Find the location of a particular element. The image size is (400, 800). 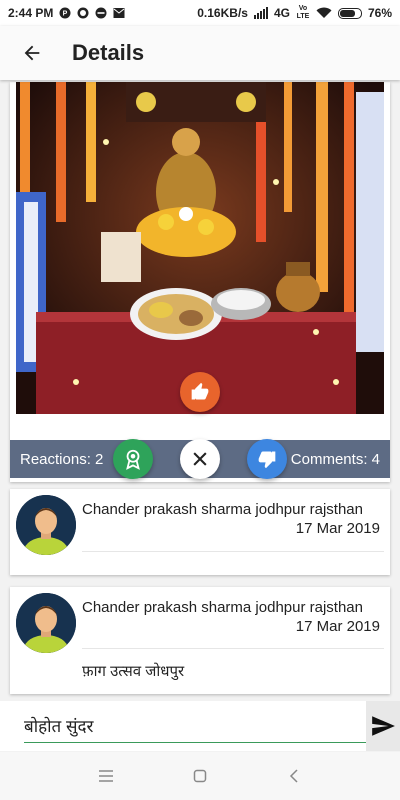

page-title: Details is located at coordinates (108, 52).